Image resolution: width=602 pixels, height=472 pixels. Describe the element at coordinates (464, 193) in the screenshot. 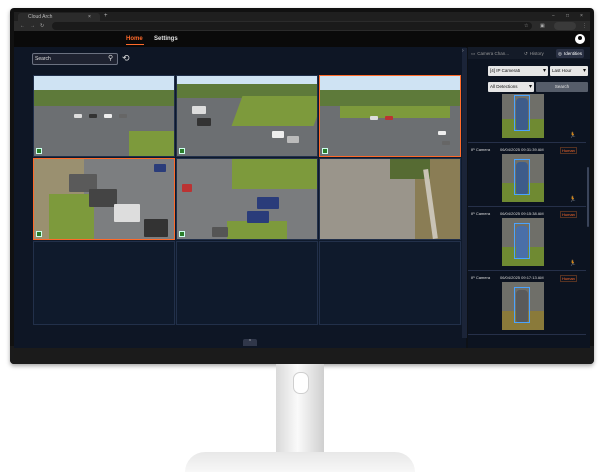

I see `panel-collapse-handle: ›` at that location.